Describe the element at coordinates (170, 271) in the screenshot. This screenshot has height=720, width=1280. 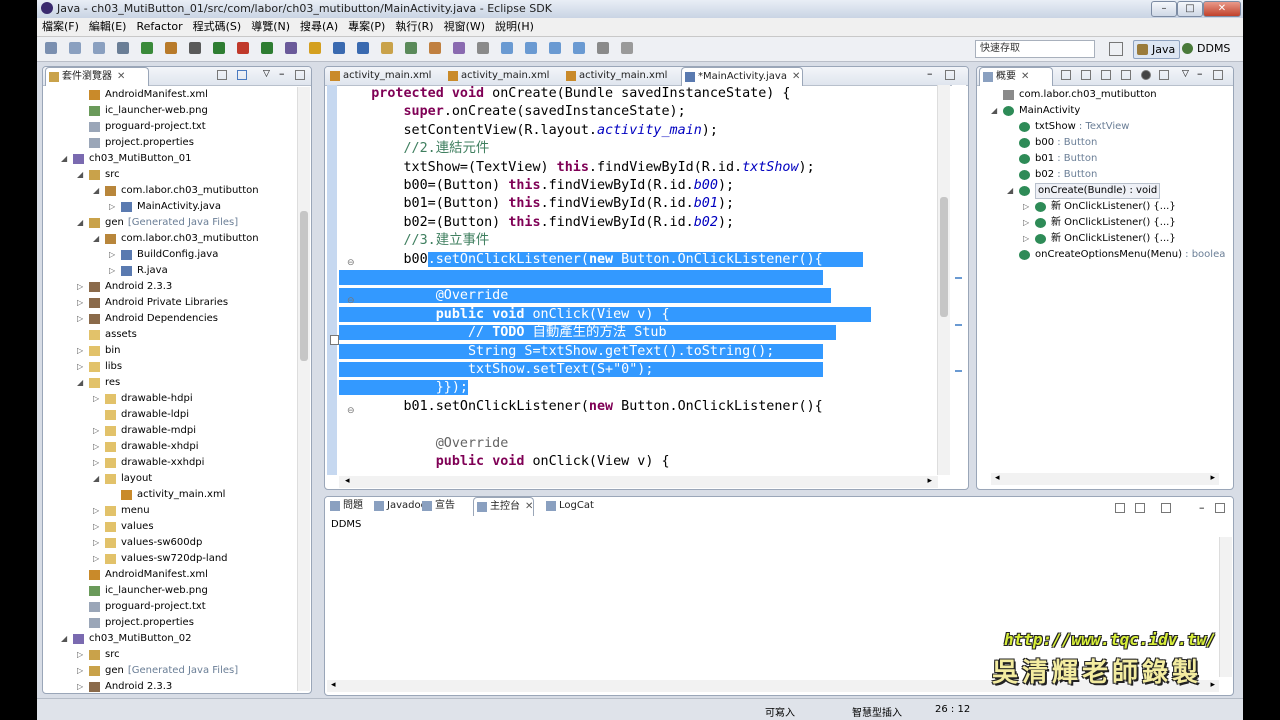
I see `tree-item: ▷ R.java` at that location.